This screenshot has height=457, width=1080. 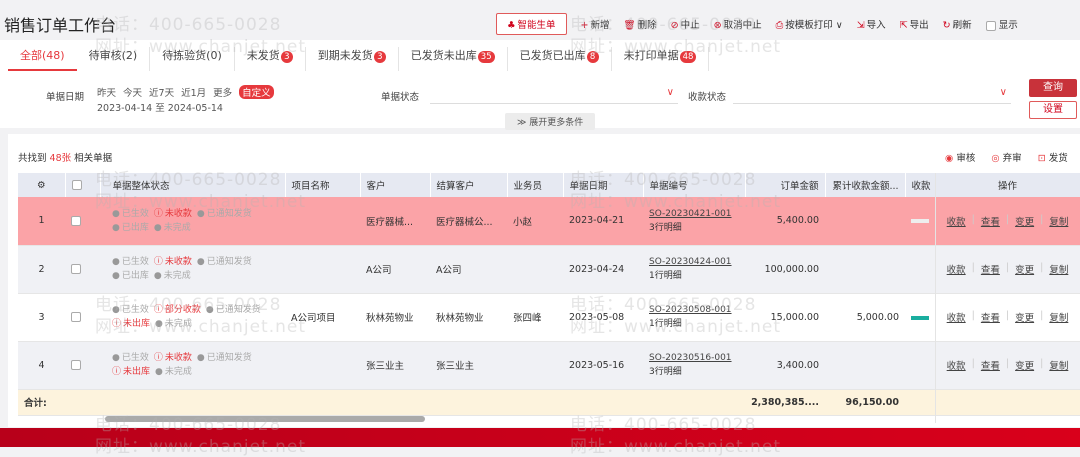 What do you see at coordinates (352, 59) in the screenshot?
I see `tab-4: 到期未发货 3` at bounding box center [352, 59].